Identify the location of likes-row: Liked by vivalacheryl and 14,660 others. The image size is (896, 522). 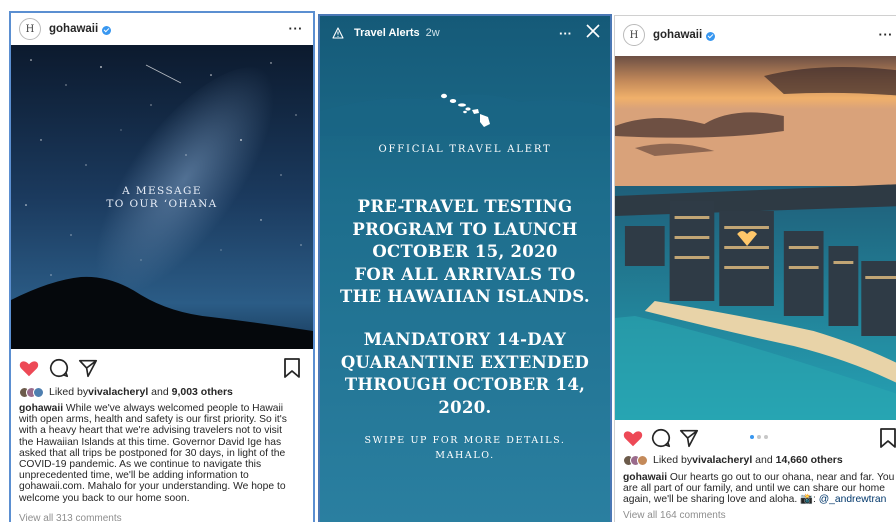
(733, 460).